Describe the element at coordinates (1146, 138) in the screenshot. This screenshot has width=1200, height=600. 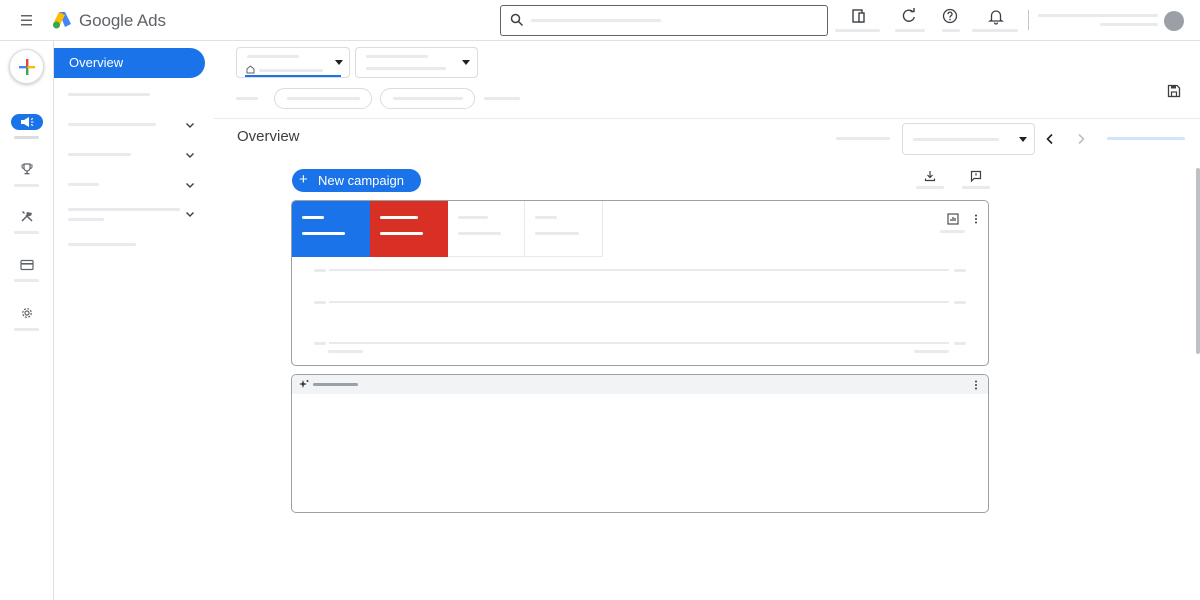
I see `comparison-label-bar` at that location.